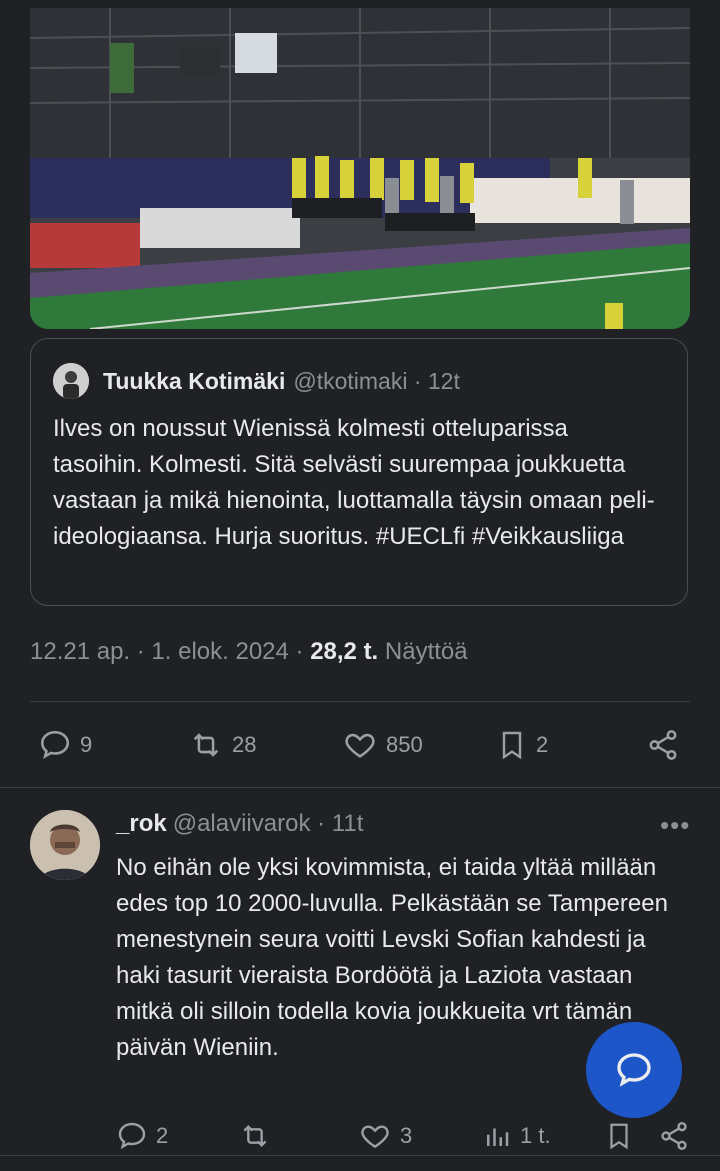  What do you see at coordinates (344, 651) in the screenshot?
I see `view-count: 28,2 t.` at bounding box center [344, 651].